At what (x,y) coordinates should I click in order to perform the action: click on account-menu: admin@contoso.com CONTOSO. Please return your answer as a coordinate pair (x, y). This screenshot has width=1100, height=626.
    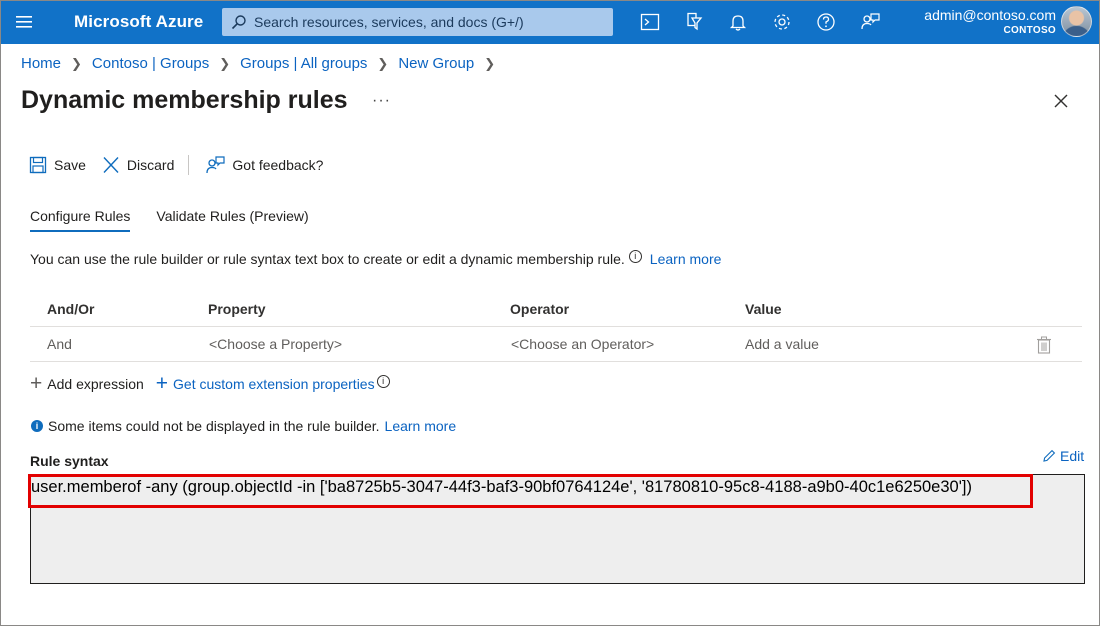
    Looking at the image, I should click on (990, 21).